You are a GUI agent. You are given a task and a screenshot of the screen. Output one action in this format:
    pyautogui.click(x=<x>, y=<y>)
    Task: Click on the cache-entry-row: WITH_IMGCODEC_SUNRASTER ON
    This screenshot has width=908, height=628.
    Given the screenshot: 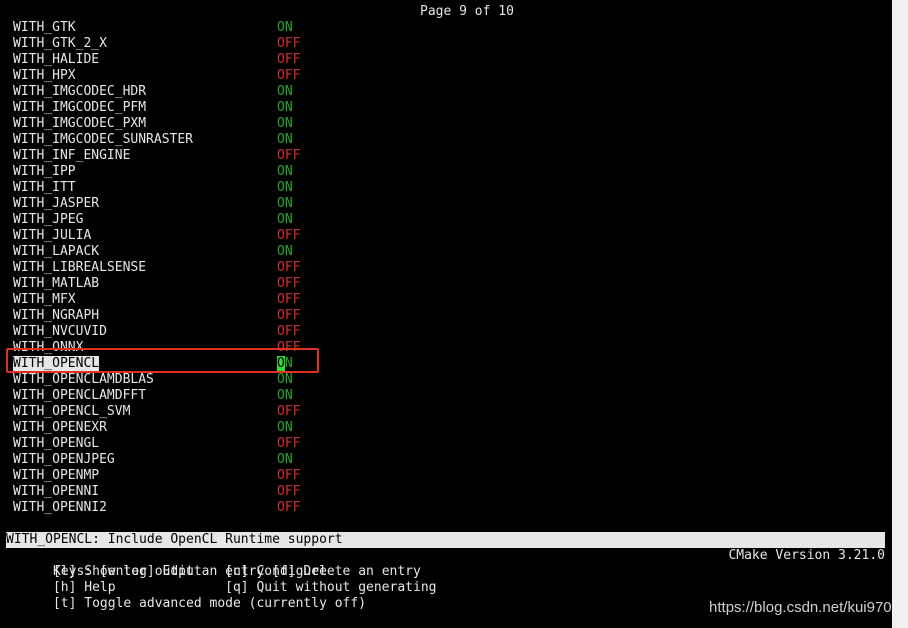 What is the action you would take?
    pyautogui.click(x=446, y=140)
    